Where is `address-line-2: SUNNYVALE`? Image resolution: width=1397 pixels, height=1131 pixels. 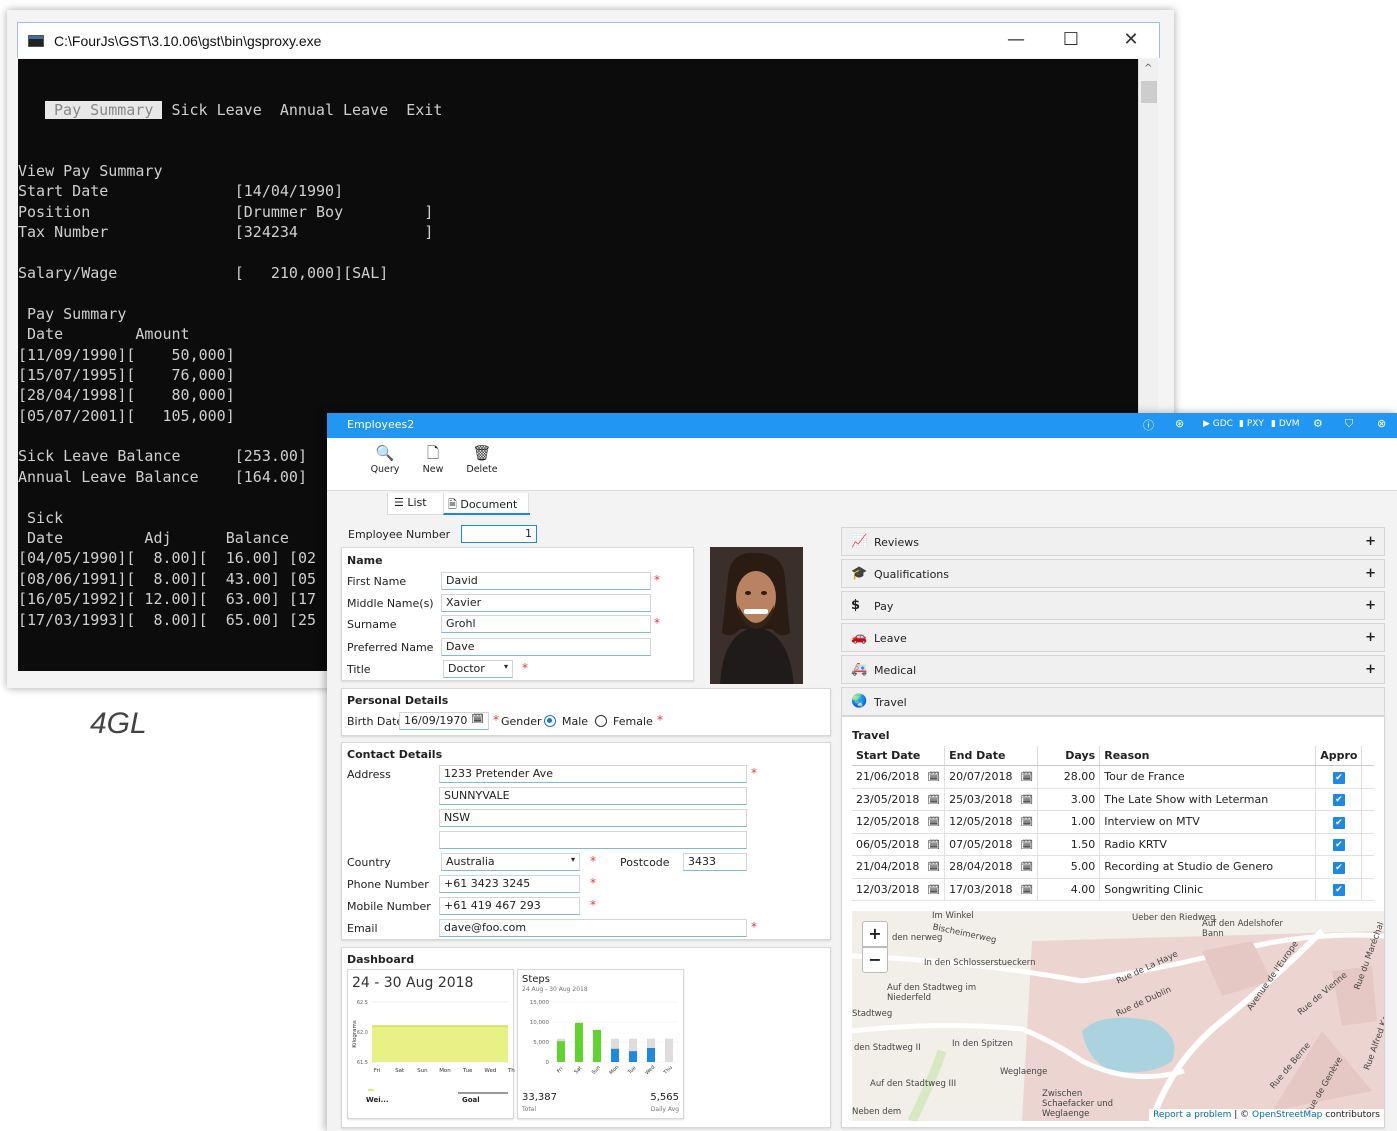 address-line-2: SUNNYVALE is located at coordinates (593, 796).